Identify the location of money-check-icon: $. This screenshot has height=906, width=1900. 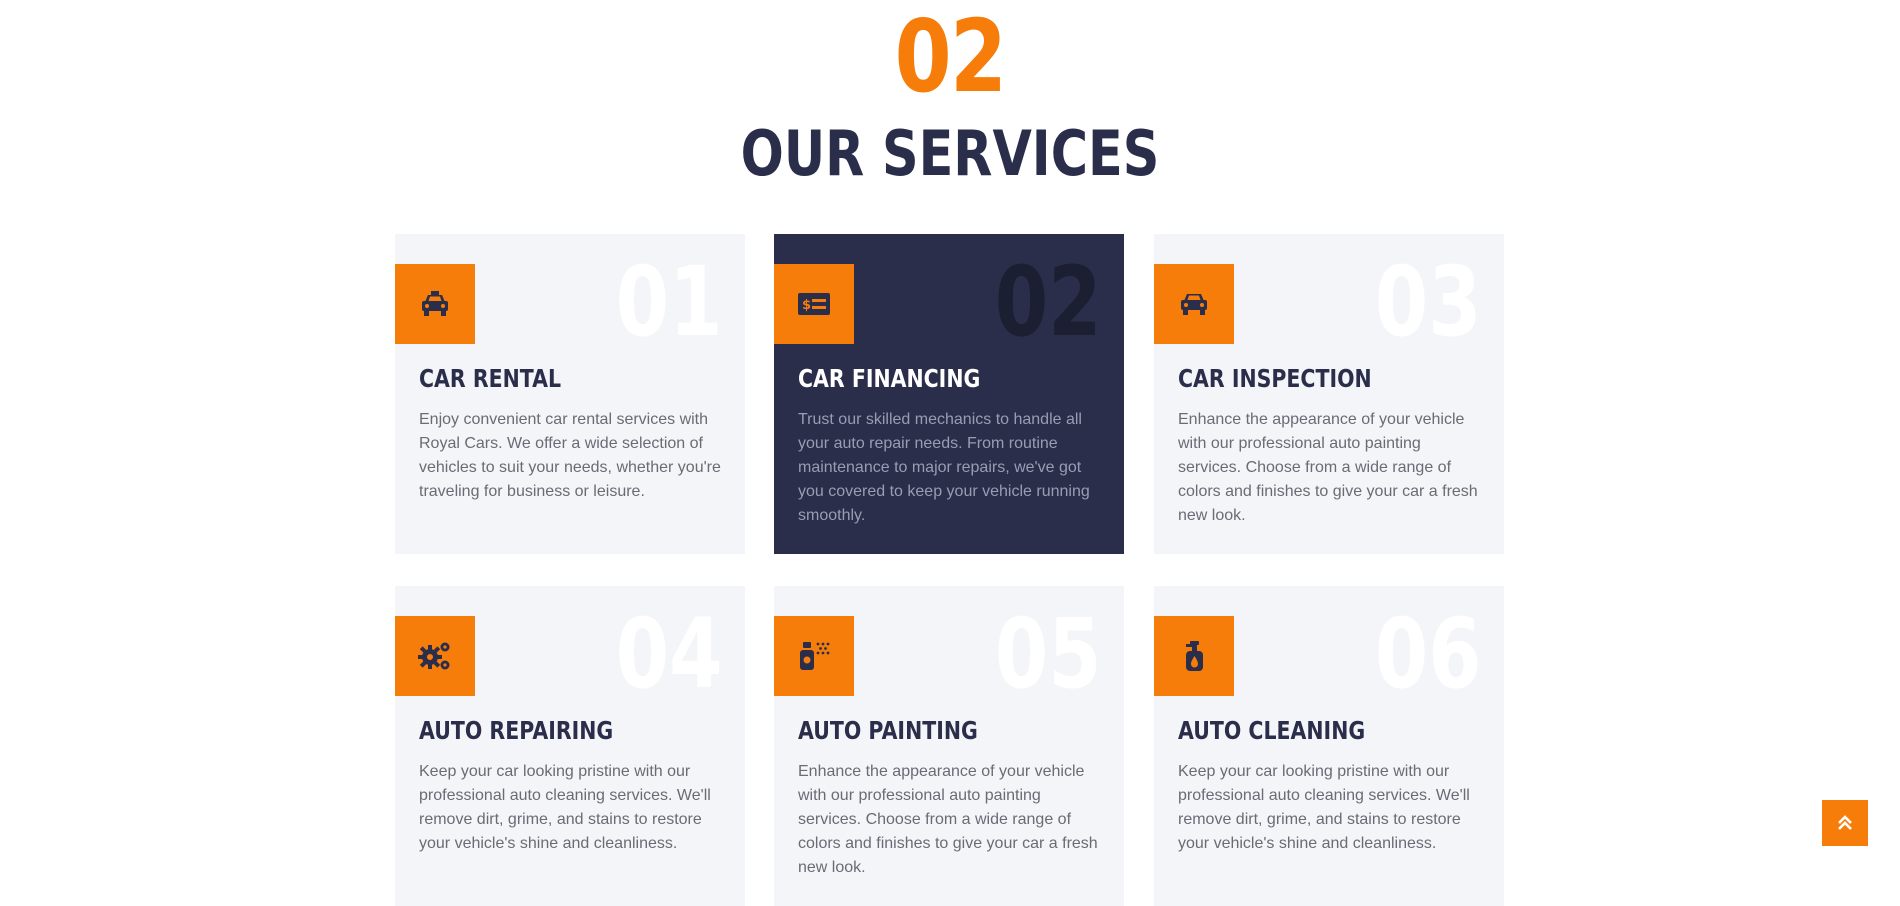
(814, 304).